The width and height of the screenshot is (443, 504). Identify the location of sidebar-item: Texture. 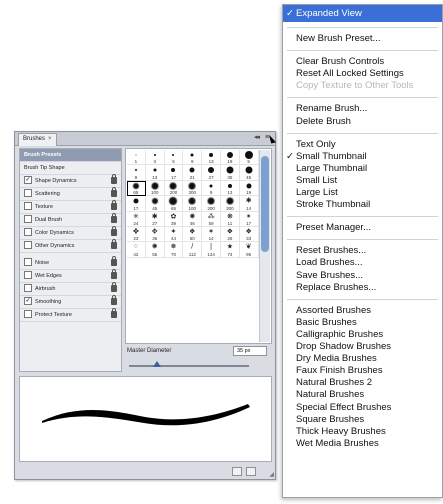
(70, 207).